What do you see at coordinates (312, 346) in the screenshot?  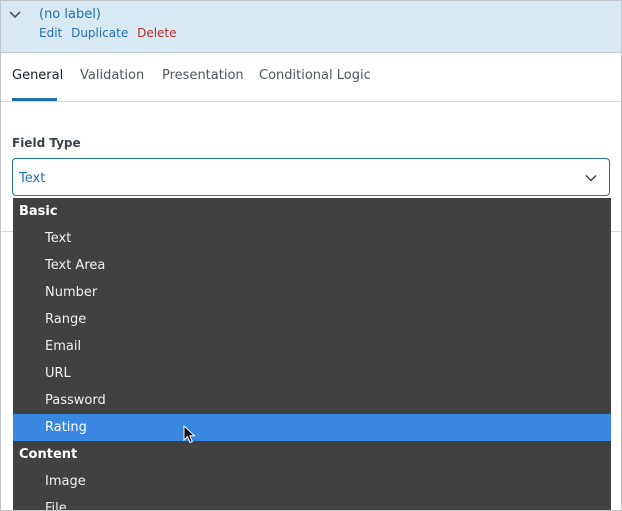 I see `option-email: Email` at bounding box center [312, 346].